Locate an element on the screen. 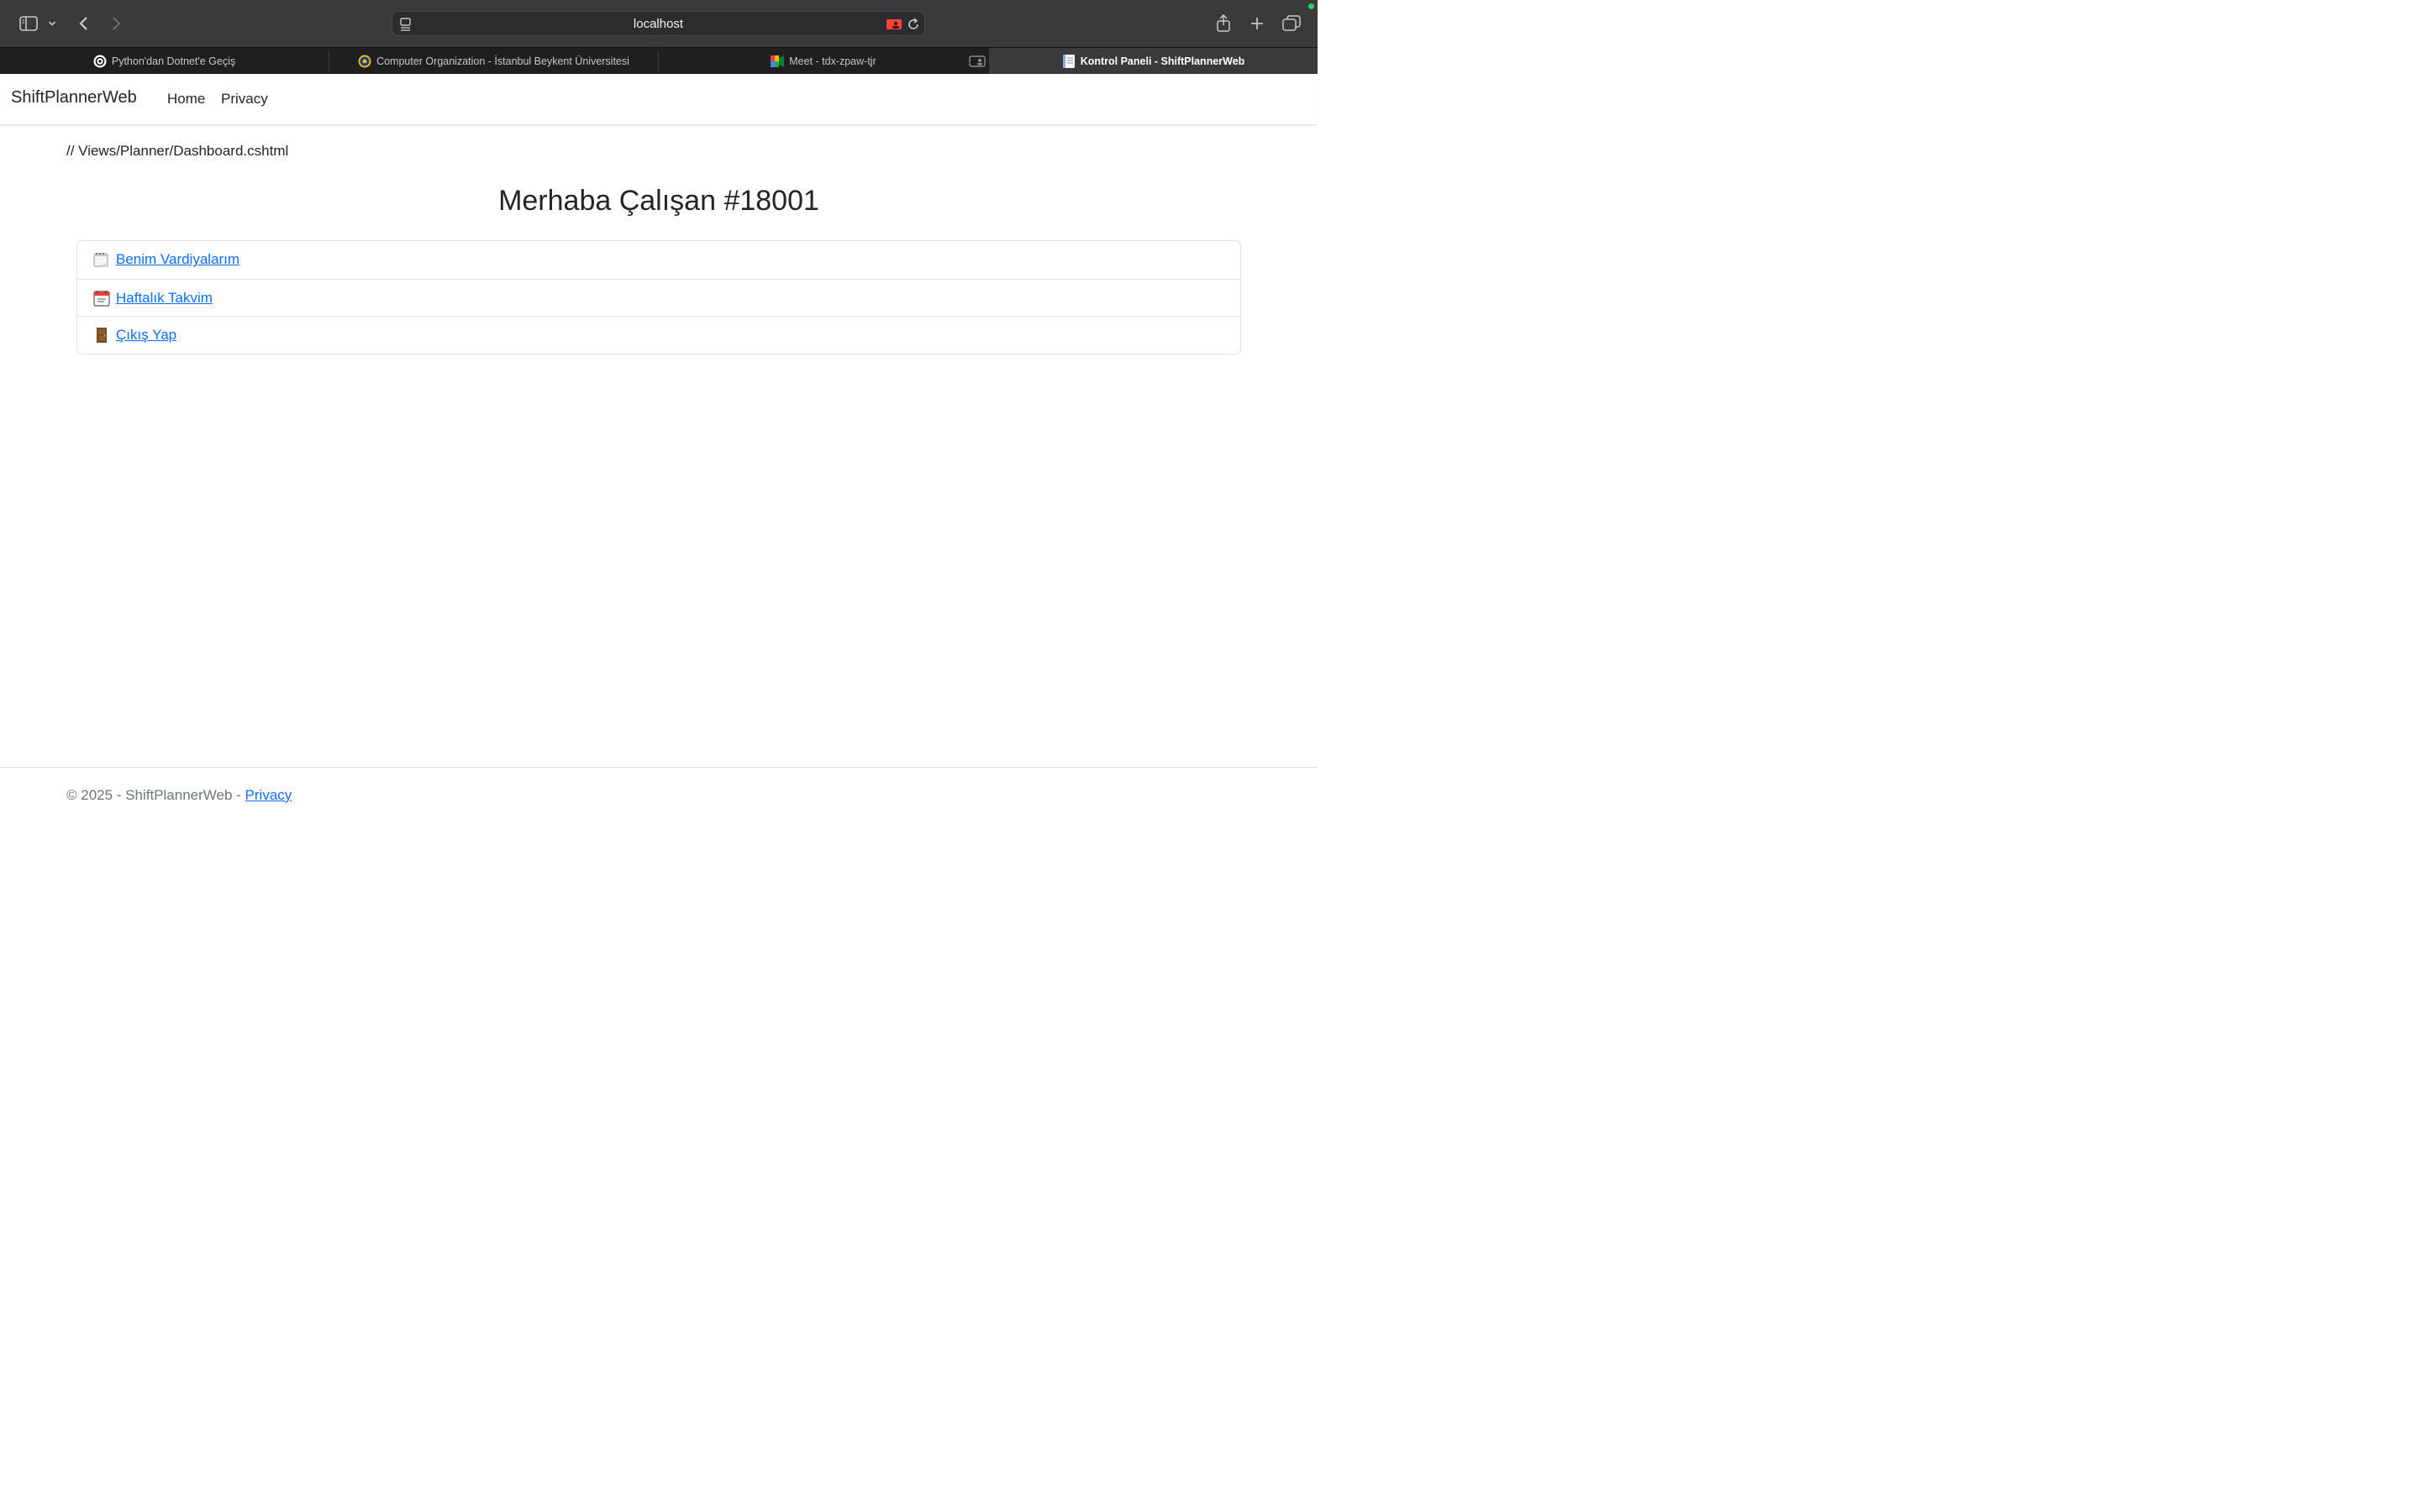  reload-icon is located at coordinates (913, 26).